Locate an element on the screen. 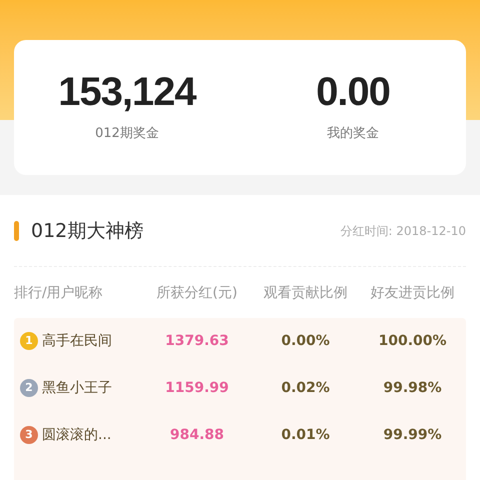 The width and height of the screenshot is (480, 480). column-header: 观看贡献比例 is located at coordinates (305, 293).